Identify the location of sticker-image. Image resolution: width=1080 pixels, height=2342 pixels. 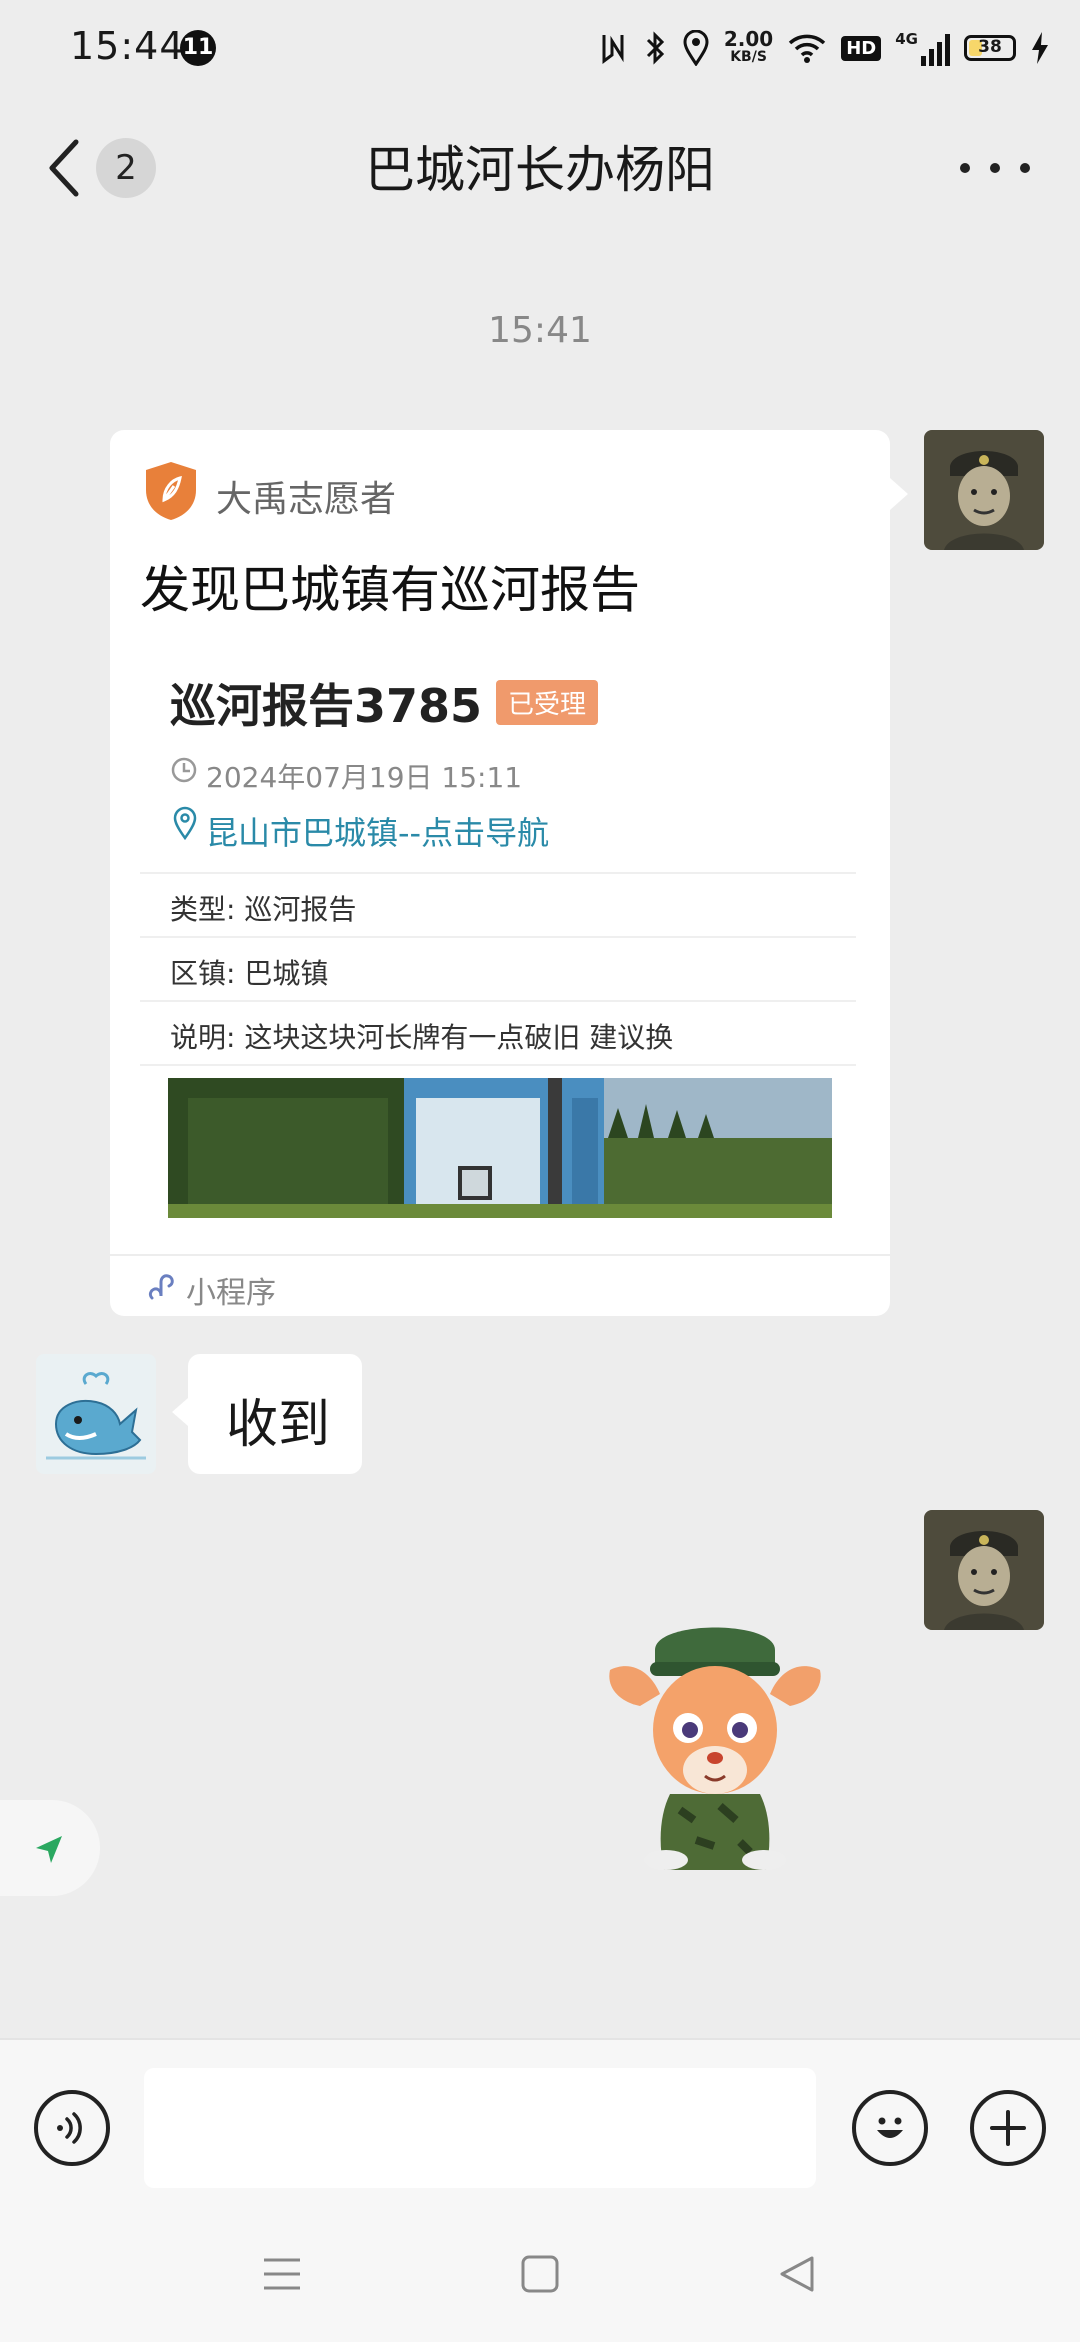
(715, 1740).